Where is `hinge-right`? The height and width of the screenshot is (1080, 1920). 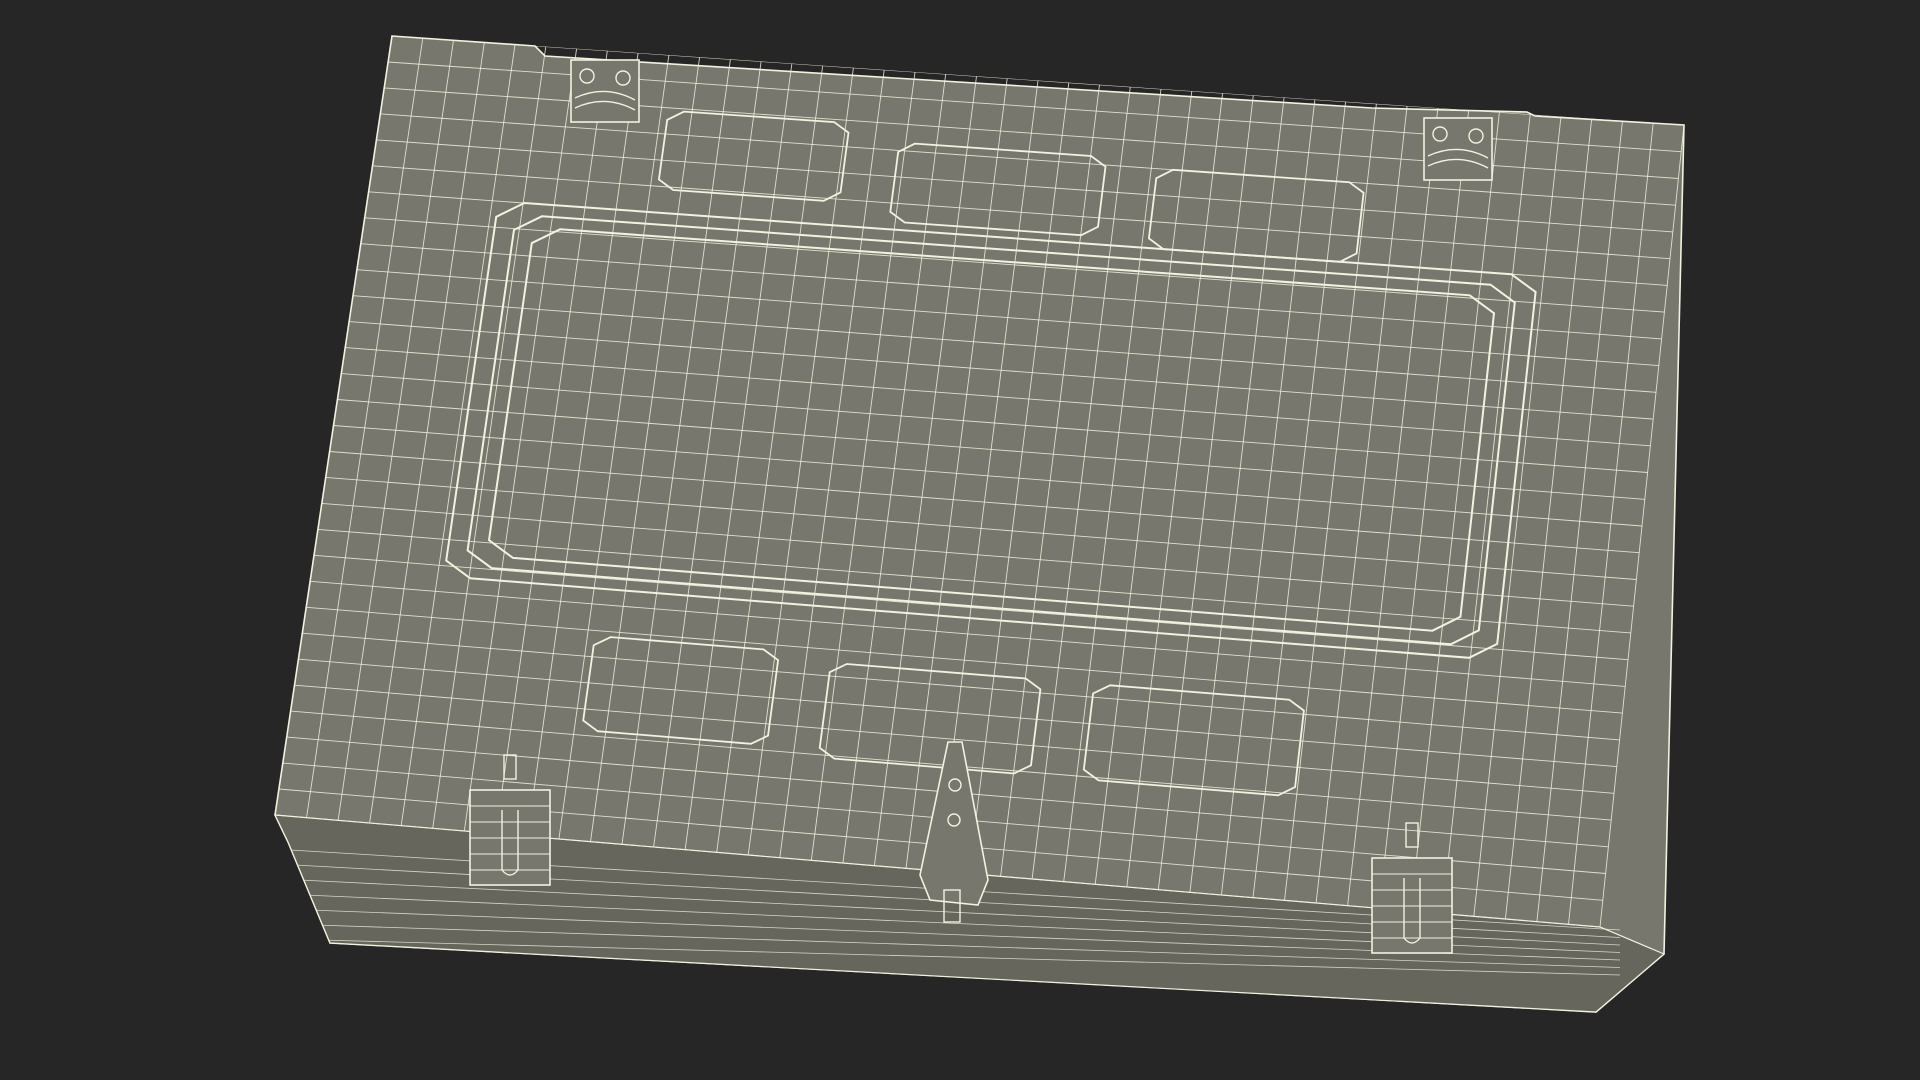 hinge-right is located at coordinates (1458, 149).